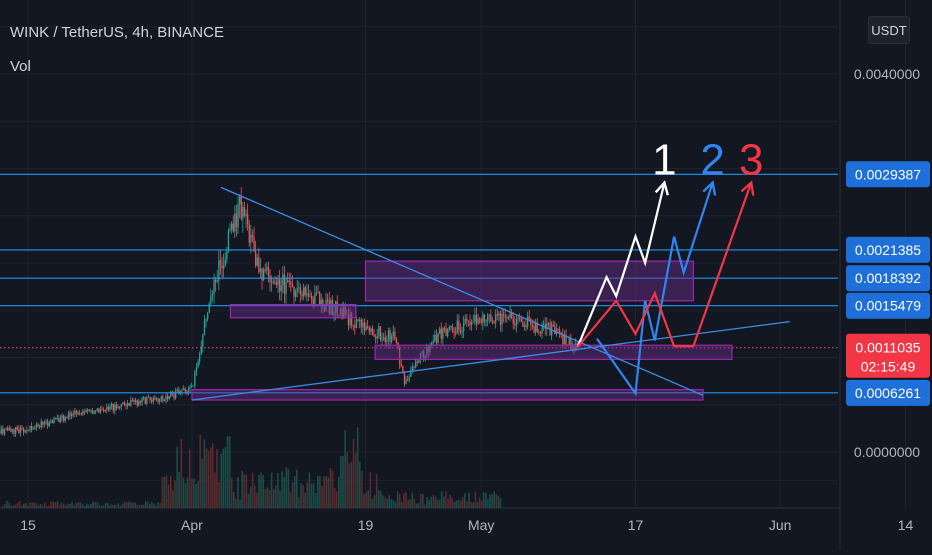 The height and width of the screenshot is (555, 932). I want to click on projection-label: 3, so click(751, 160).